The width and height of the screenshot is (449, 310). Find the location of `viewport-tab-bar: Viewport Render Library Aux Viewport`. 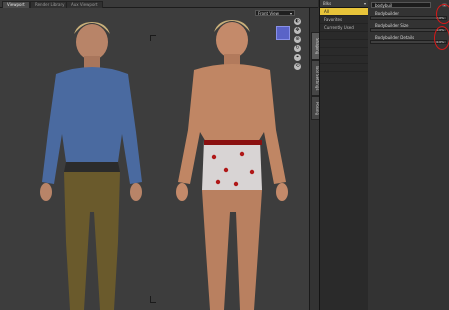

viewport-tab-bar: Viewport Render Library Aux Viewport is located at coordinates (159, 4).